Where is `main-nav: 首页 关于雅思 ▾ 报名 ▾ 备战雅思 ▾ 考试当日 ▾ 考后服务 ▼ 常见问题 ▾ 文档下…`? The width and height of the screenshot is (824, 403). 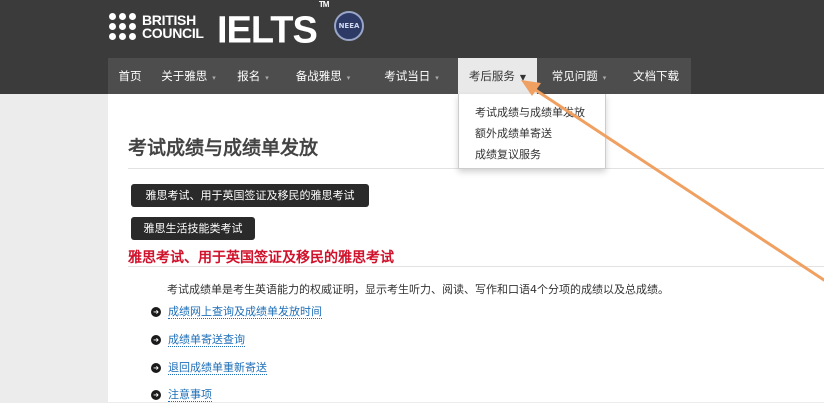
main-nav: 首页 关于雅思 ▾ 报名 ▾ 备战雅思 ▾ 考试当日 ▾ 考后服务 ▼ 常见问题 ▾ 文档下… is located at coordinates (399, 76).